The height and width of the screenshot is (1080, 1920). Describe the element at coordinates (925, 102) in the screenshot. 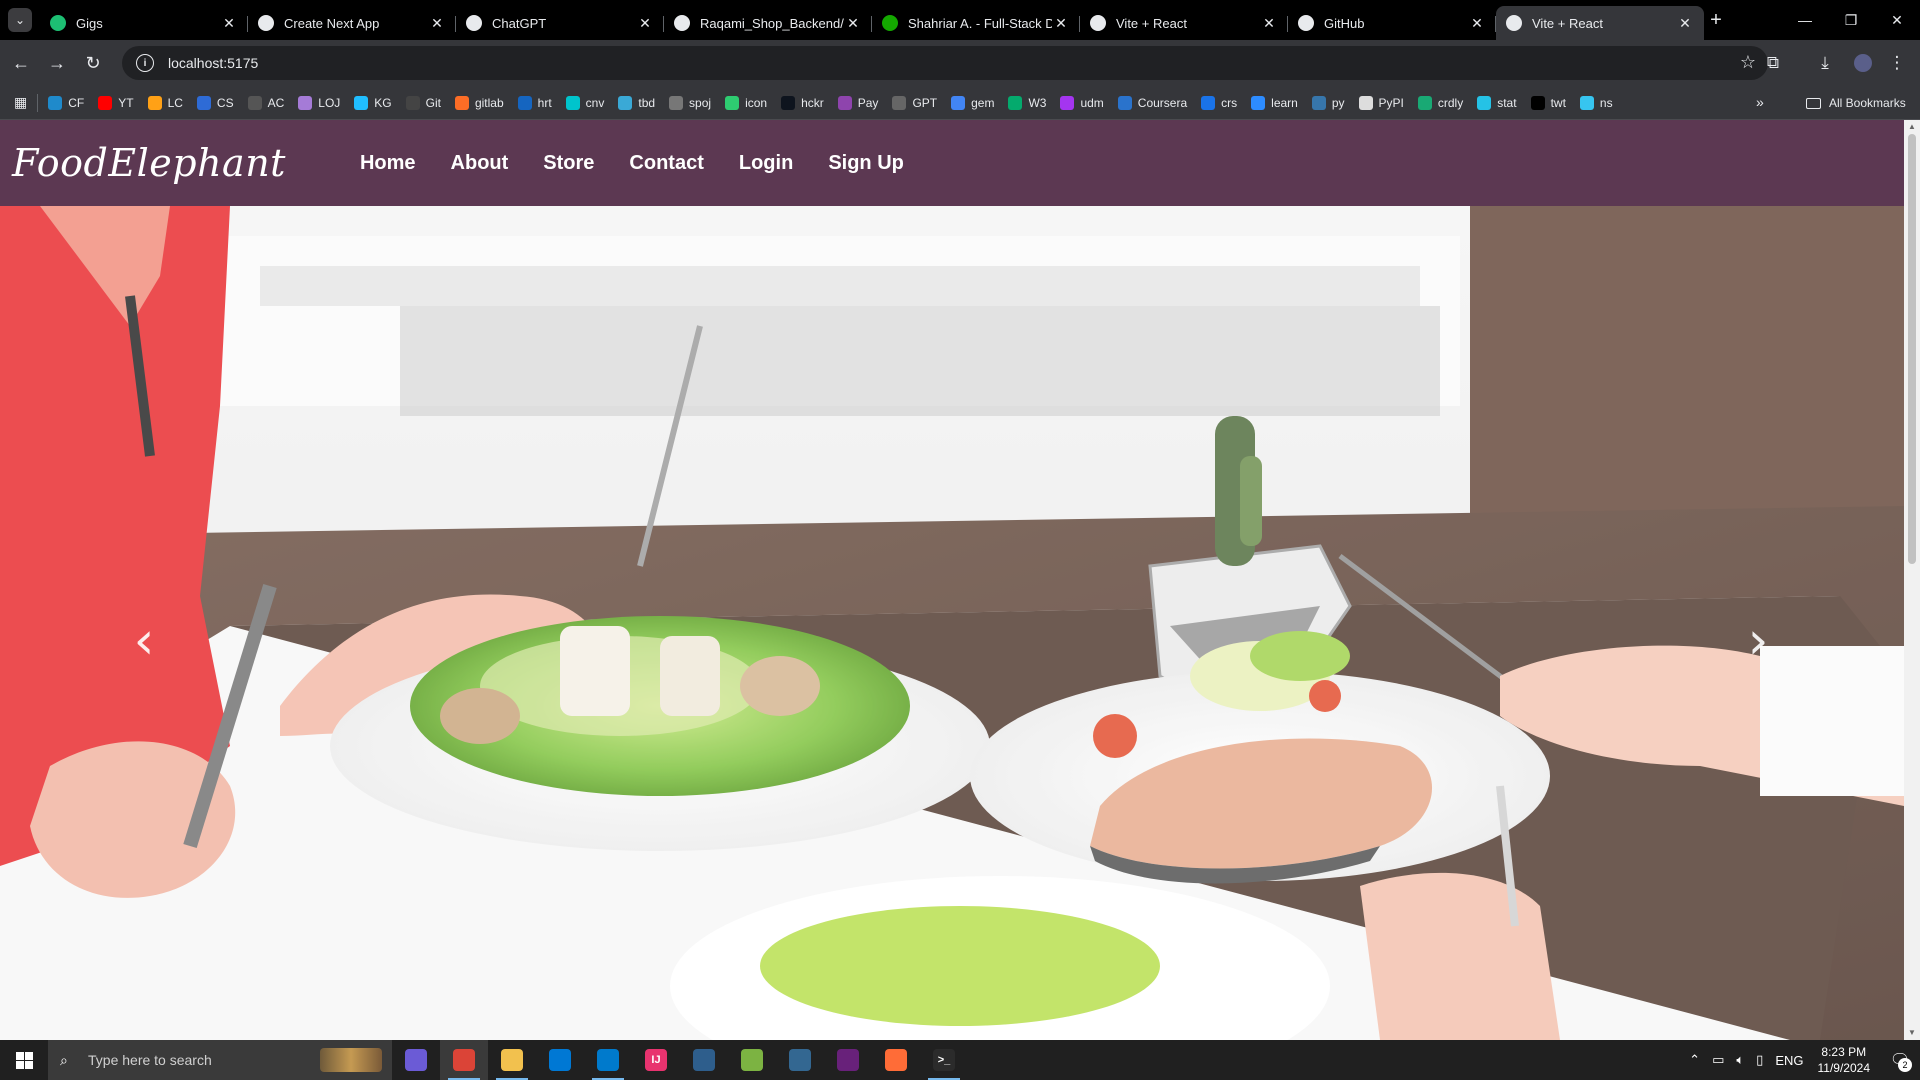

I see `bookmark-label: GPT` at that location.